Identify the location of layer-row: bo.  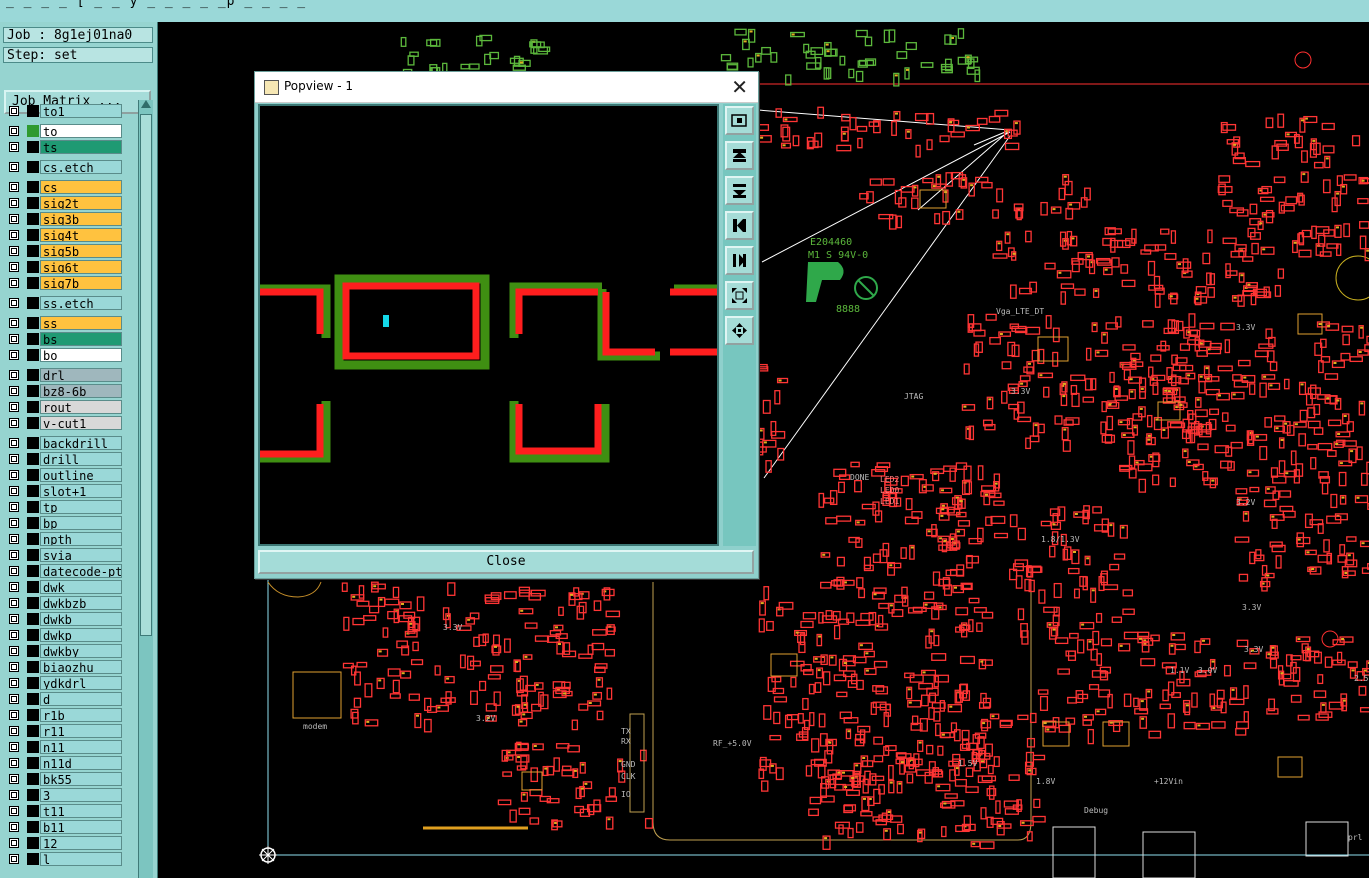
(65, 355).